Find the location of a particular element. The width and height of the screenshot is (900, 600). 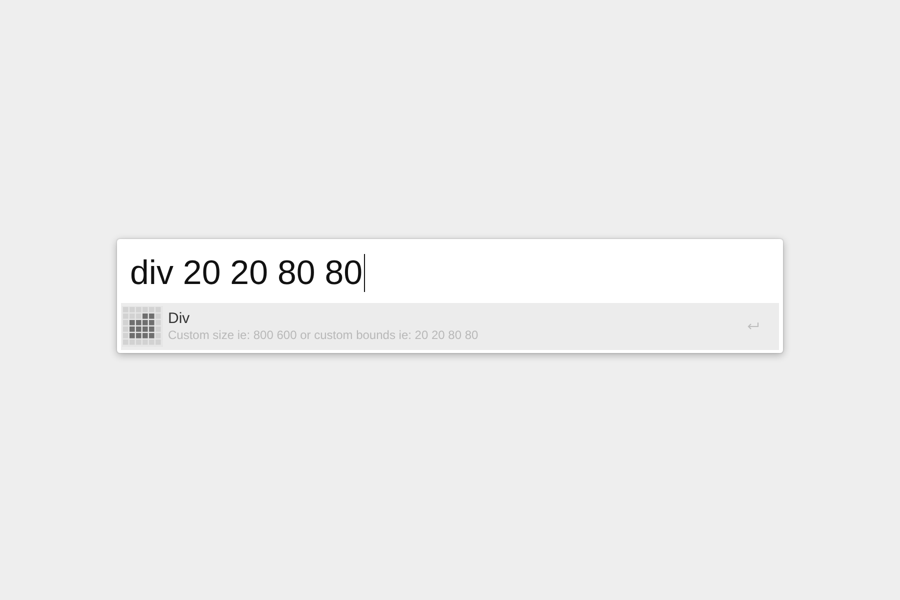

return-key-icon is located at coordinates (753, 326).